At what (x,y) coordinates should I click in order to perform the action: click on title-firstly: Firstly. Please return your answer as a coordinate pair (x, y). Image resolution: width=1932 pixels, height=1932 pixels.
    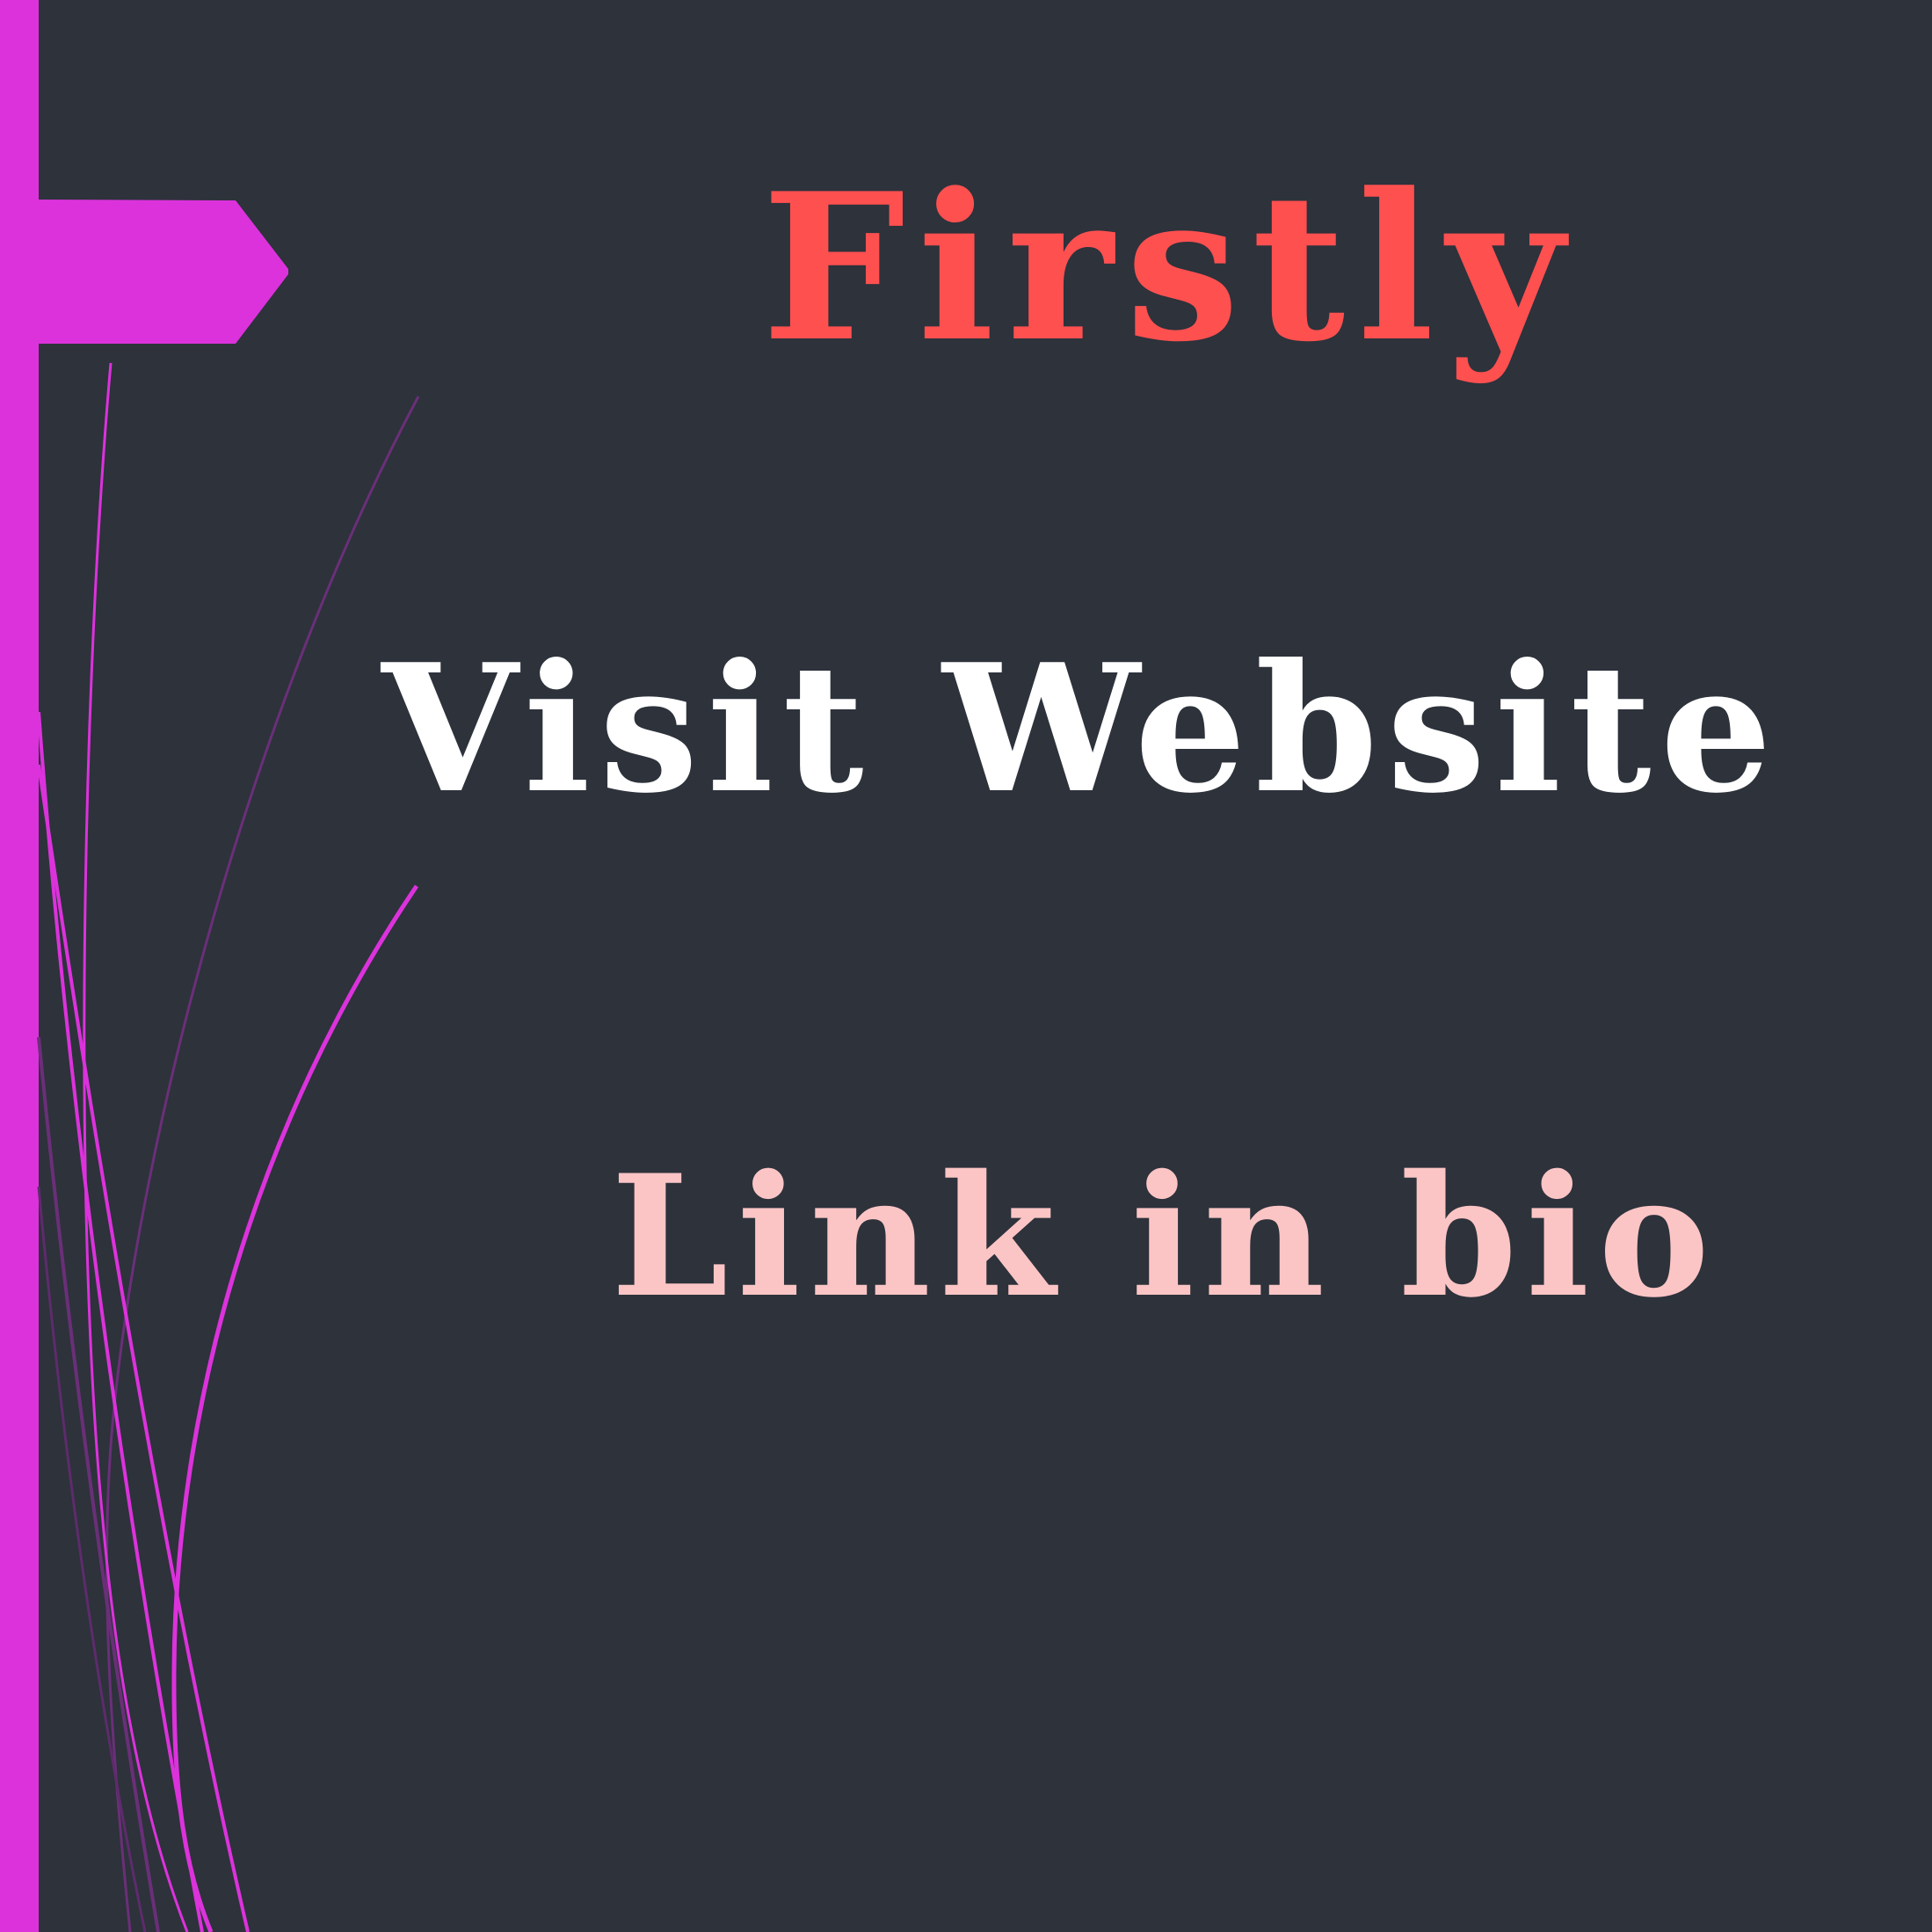
    Looking at the image, I should click on (1169, 268).